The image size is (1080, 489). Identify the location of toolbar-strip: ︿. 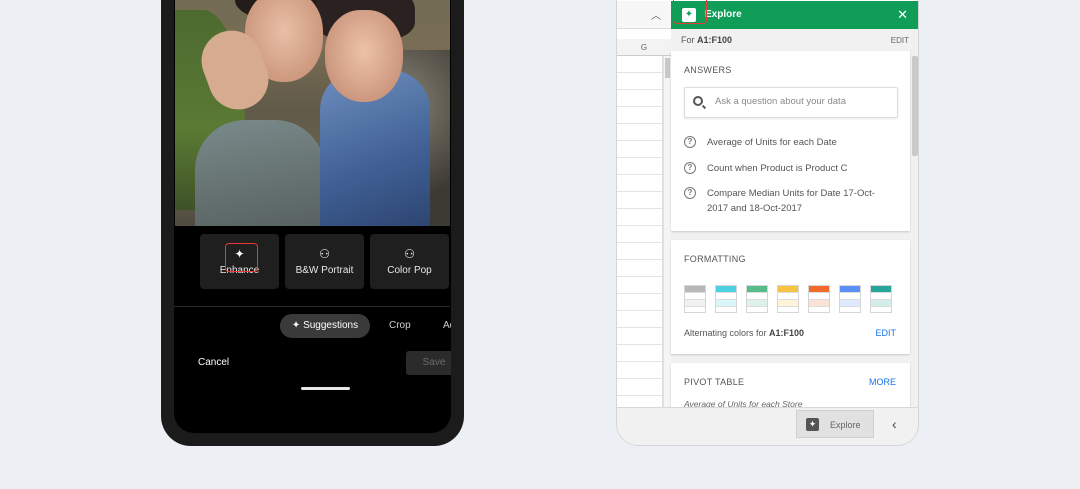
(644, 15).